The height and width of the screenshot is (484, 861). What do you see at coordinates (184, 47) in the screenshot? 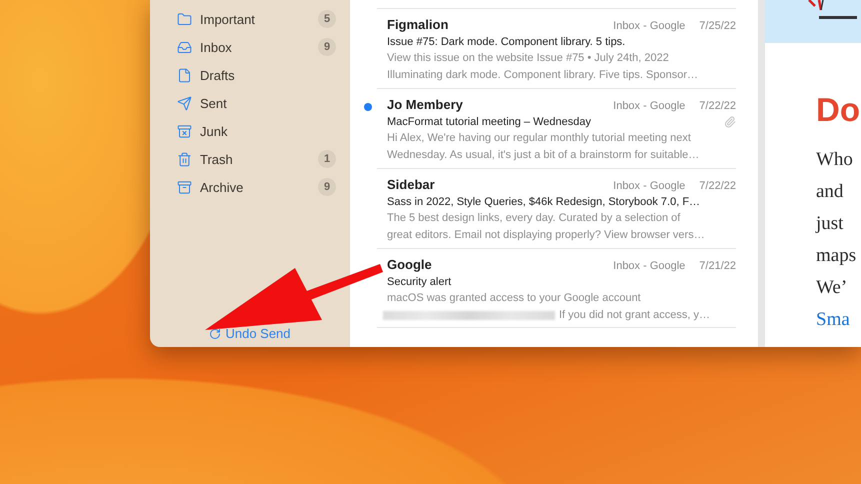
I see `inbox-icon` at bounding box center [184, 47].